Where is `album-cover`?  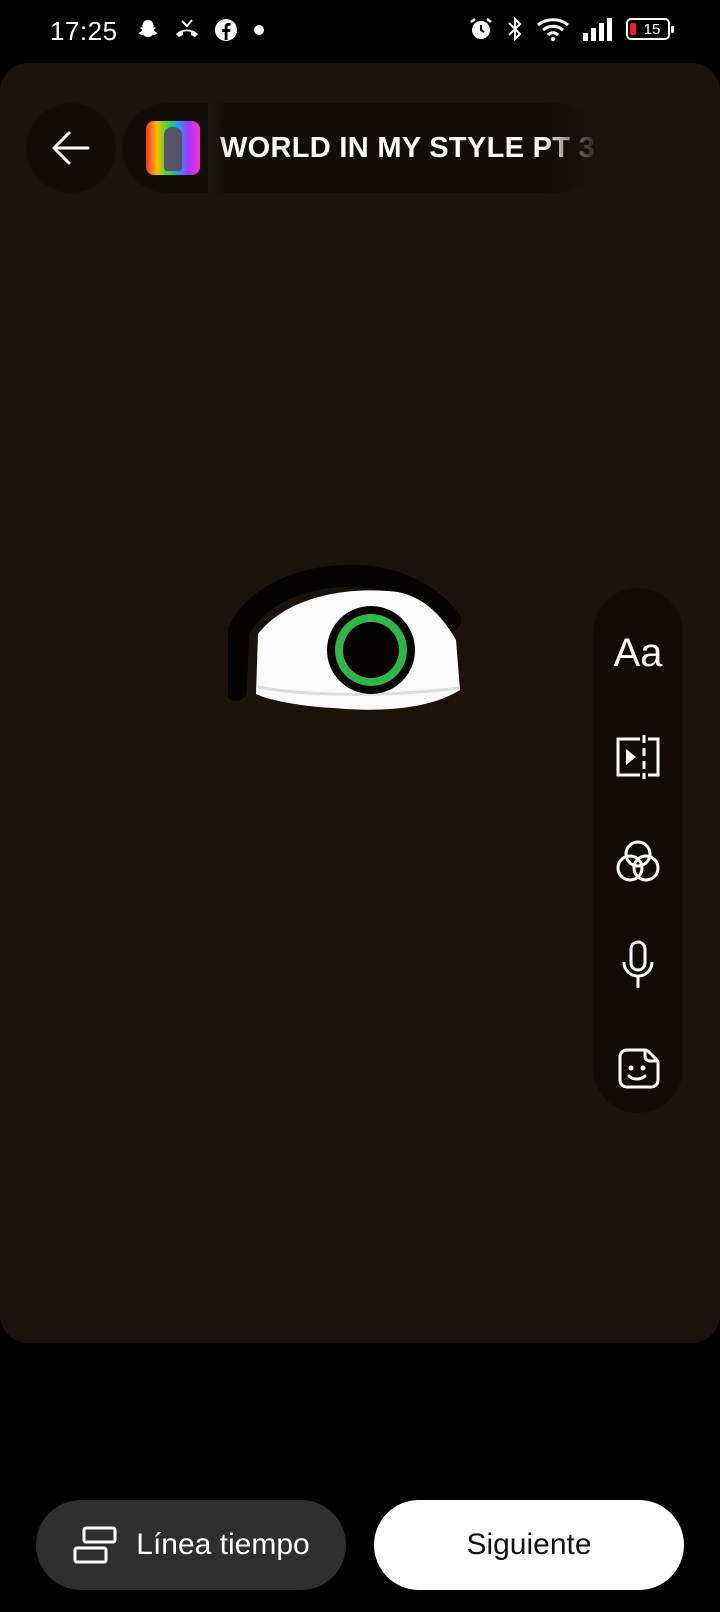 album-cover is located at coordinates (173, 148).